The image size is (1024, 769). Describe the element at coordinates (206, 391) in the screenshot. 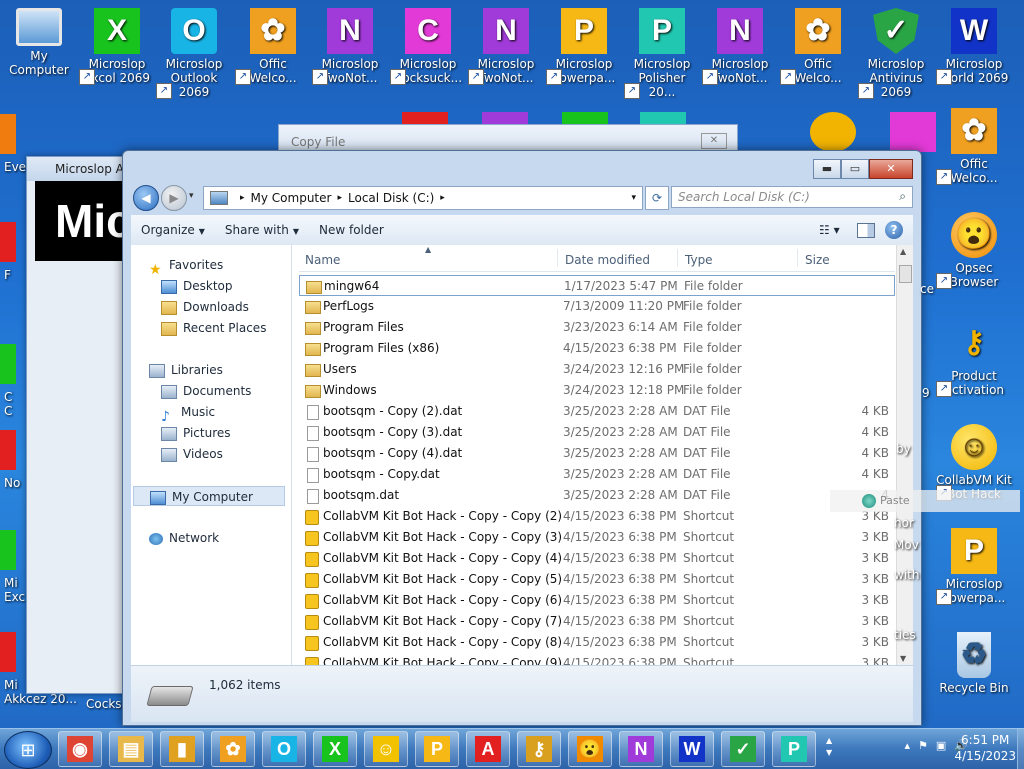

I see `nav-documents: Documents` at that location.